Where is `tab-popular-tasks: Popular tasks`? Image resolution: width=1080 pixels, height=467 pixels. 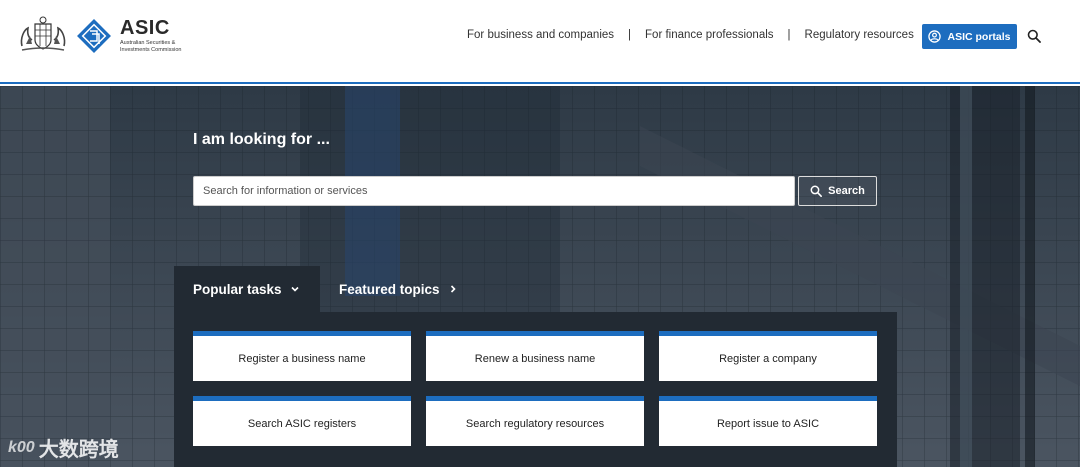 tab-popular-tasks: Popular tasks is located at coordinates (247, 289).